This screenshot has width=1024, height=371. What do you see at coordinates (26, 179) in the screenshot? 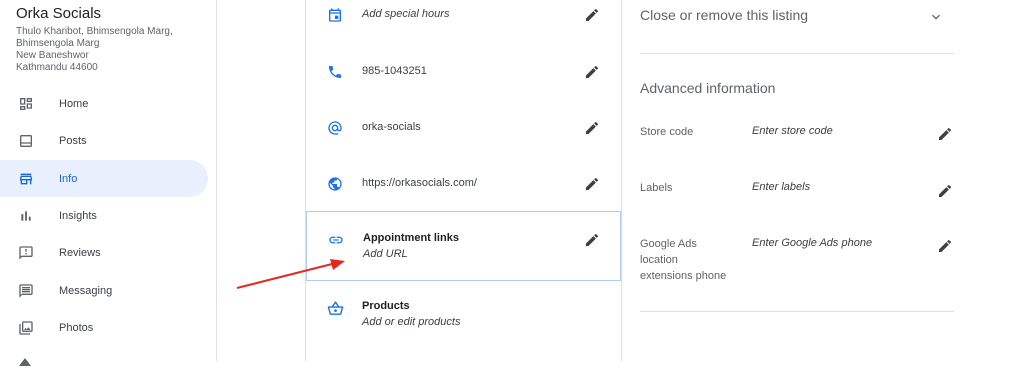
I see `storefront-icon` at bounding box center [26, 179].